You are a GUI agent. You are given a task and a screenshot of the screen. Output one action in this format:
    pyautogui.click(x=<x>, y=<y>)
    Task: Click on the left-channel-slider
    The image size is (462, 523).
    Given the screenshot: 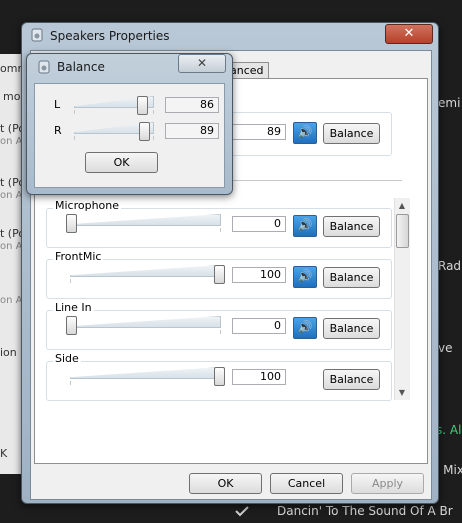 What is the action you would take?
    pyautogui.click(x=143, y=105)
    